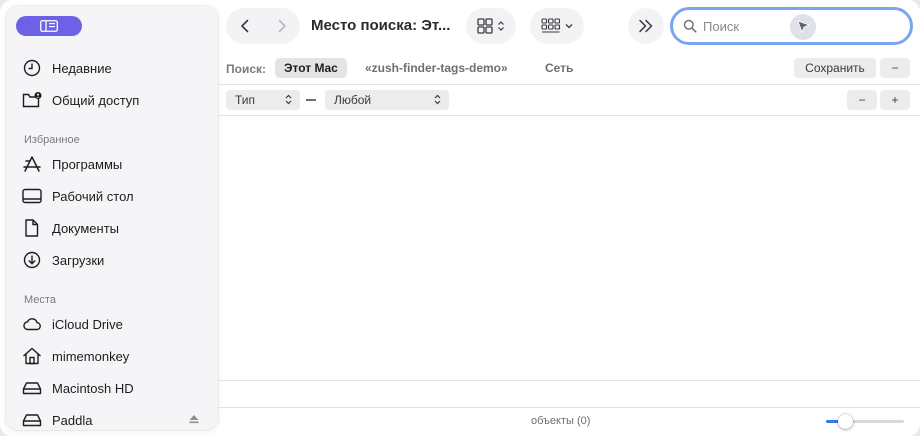 The width and height of the screenshot is (920, 436). I want to click on search-icon, so click(690, 26).